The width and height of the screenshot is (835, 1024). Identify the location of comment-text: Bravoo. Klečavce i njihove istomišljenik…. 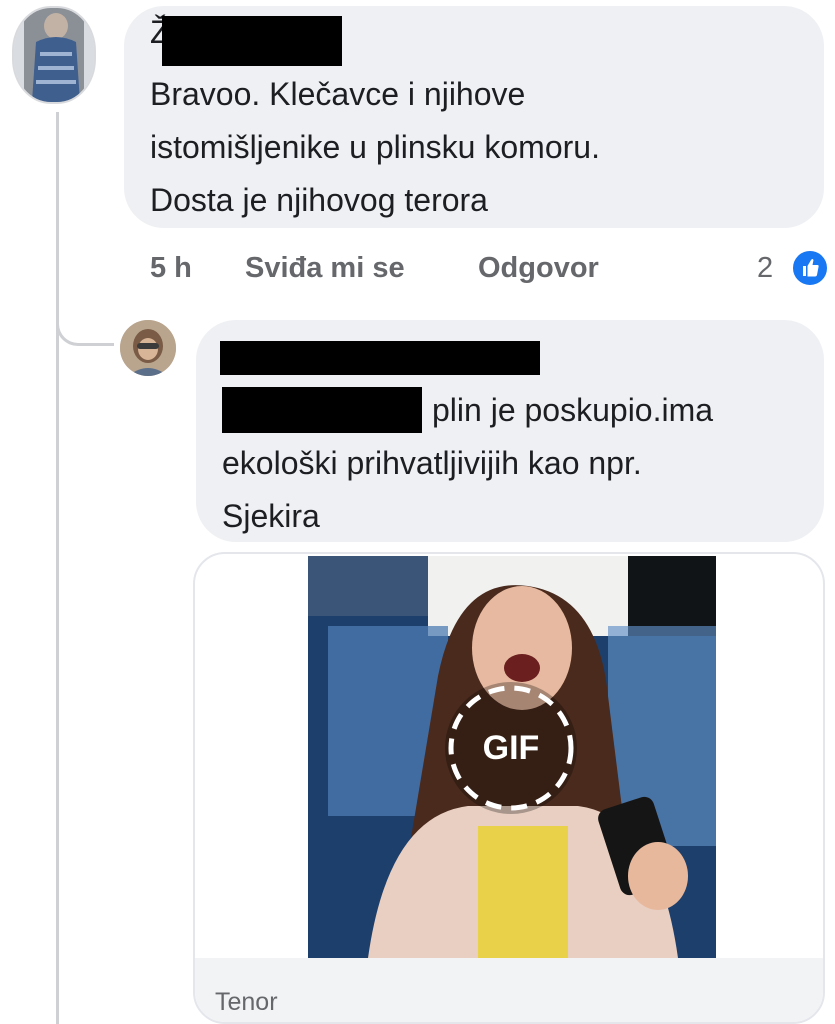
(375, 147).